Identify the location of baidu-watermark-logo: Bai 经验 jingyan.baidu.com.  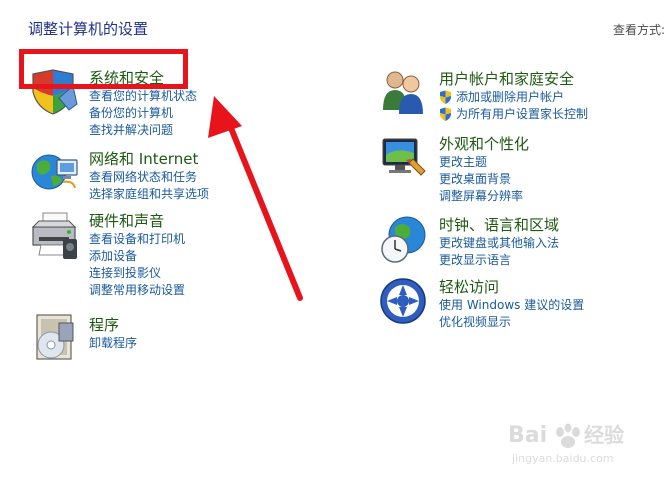
(566, 444).